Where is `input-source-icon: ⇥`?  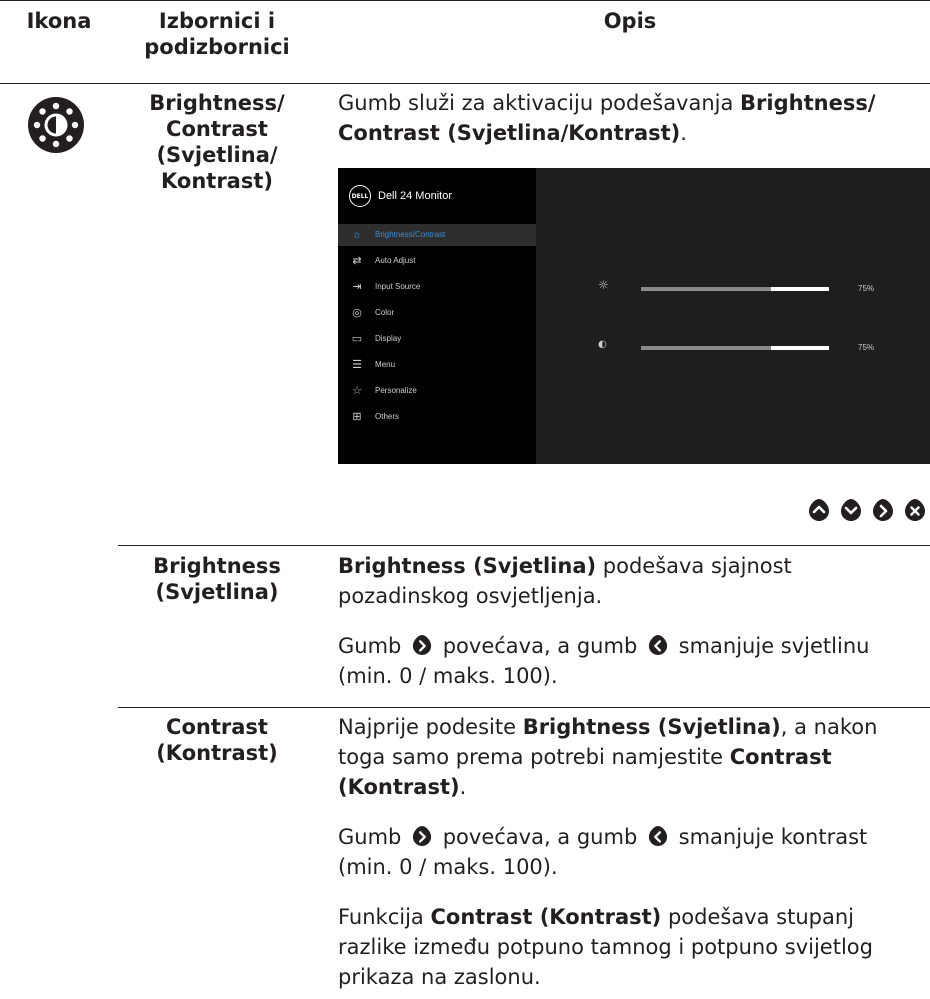 input-source-icon: ⇥ is located at coordinates (357, 287).